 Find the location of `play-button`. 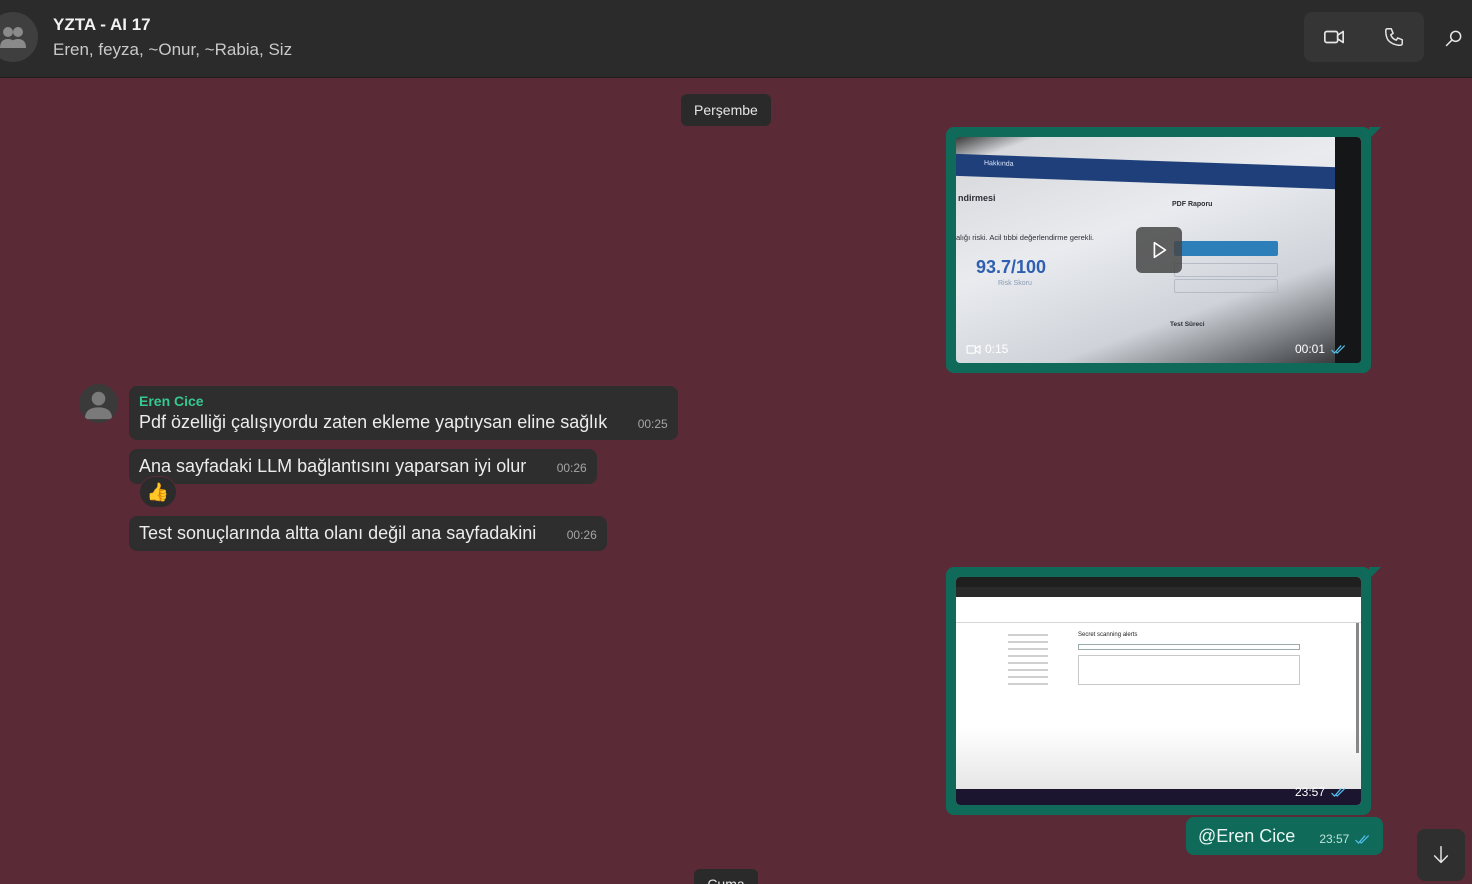

play-button is located at coordinates (1159, 250).